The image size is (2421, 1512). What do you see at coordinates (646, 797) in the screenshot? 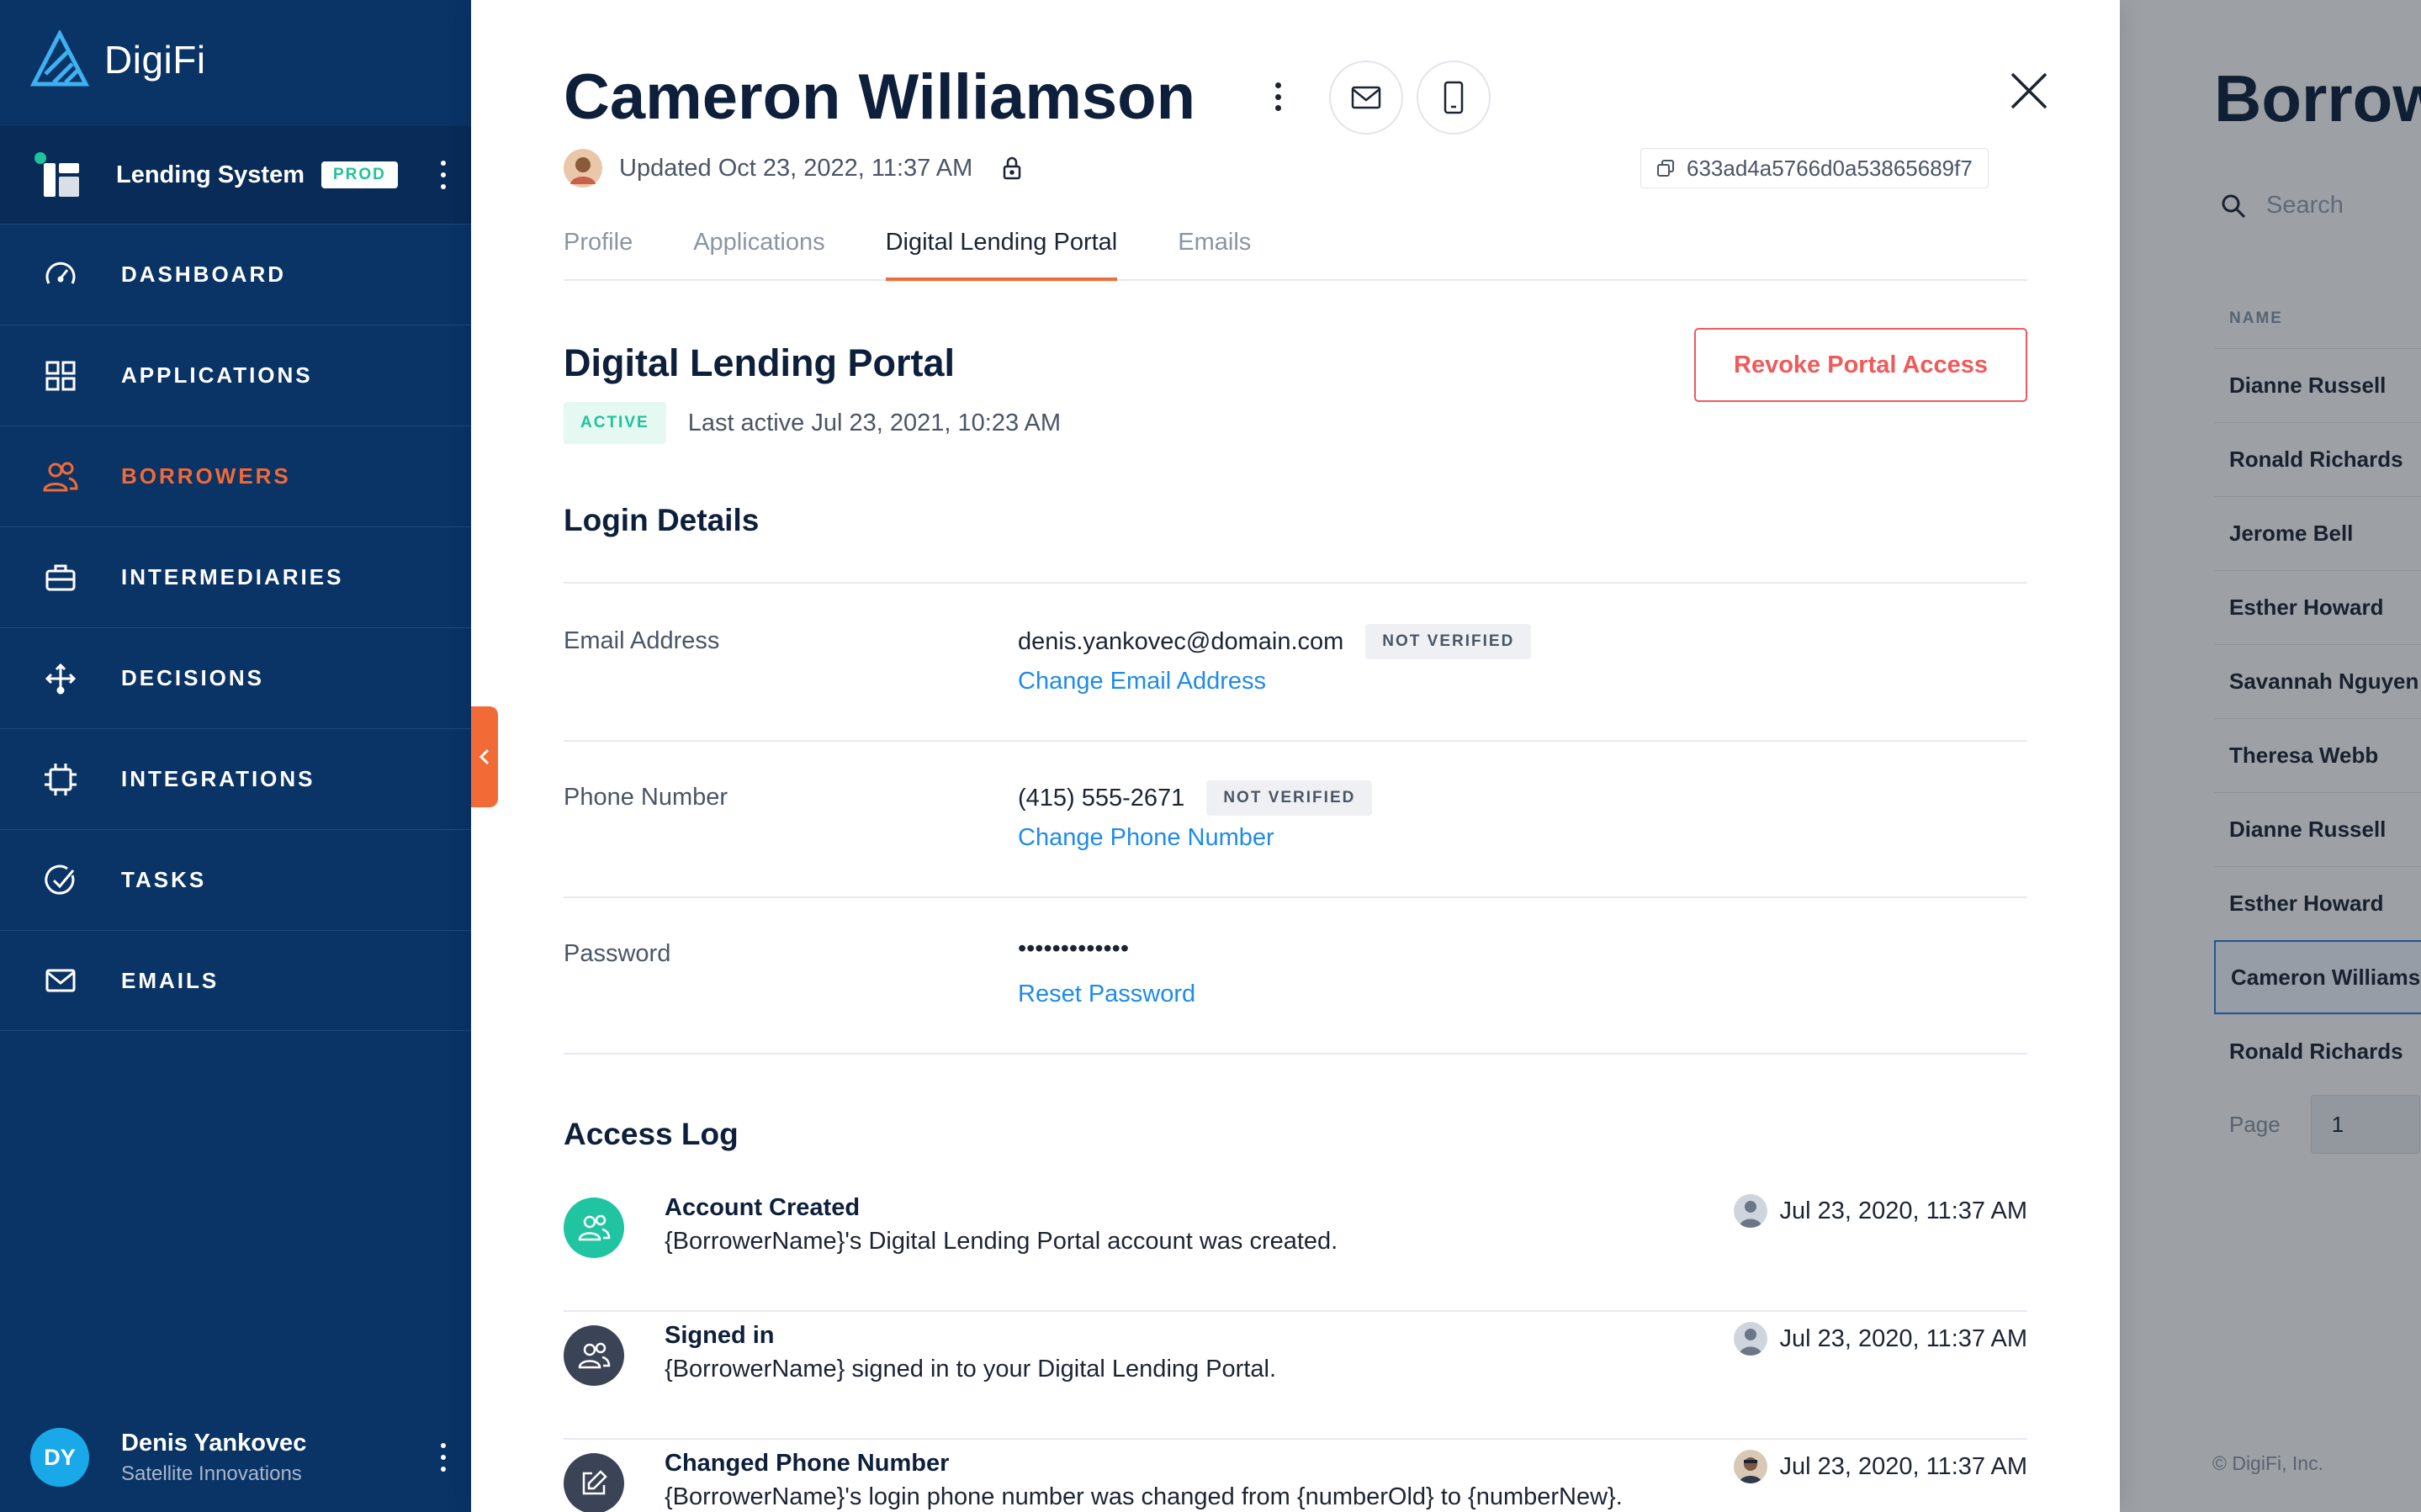
I see `phone-label: Phone Number` at bounding box center [646, 797].